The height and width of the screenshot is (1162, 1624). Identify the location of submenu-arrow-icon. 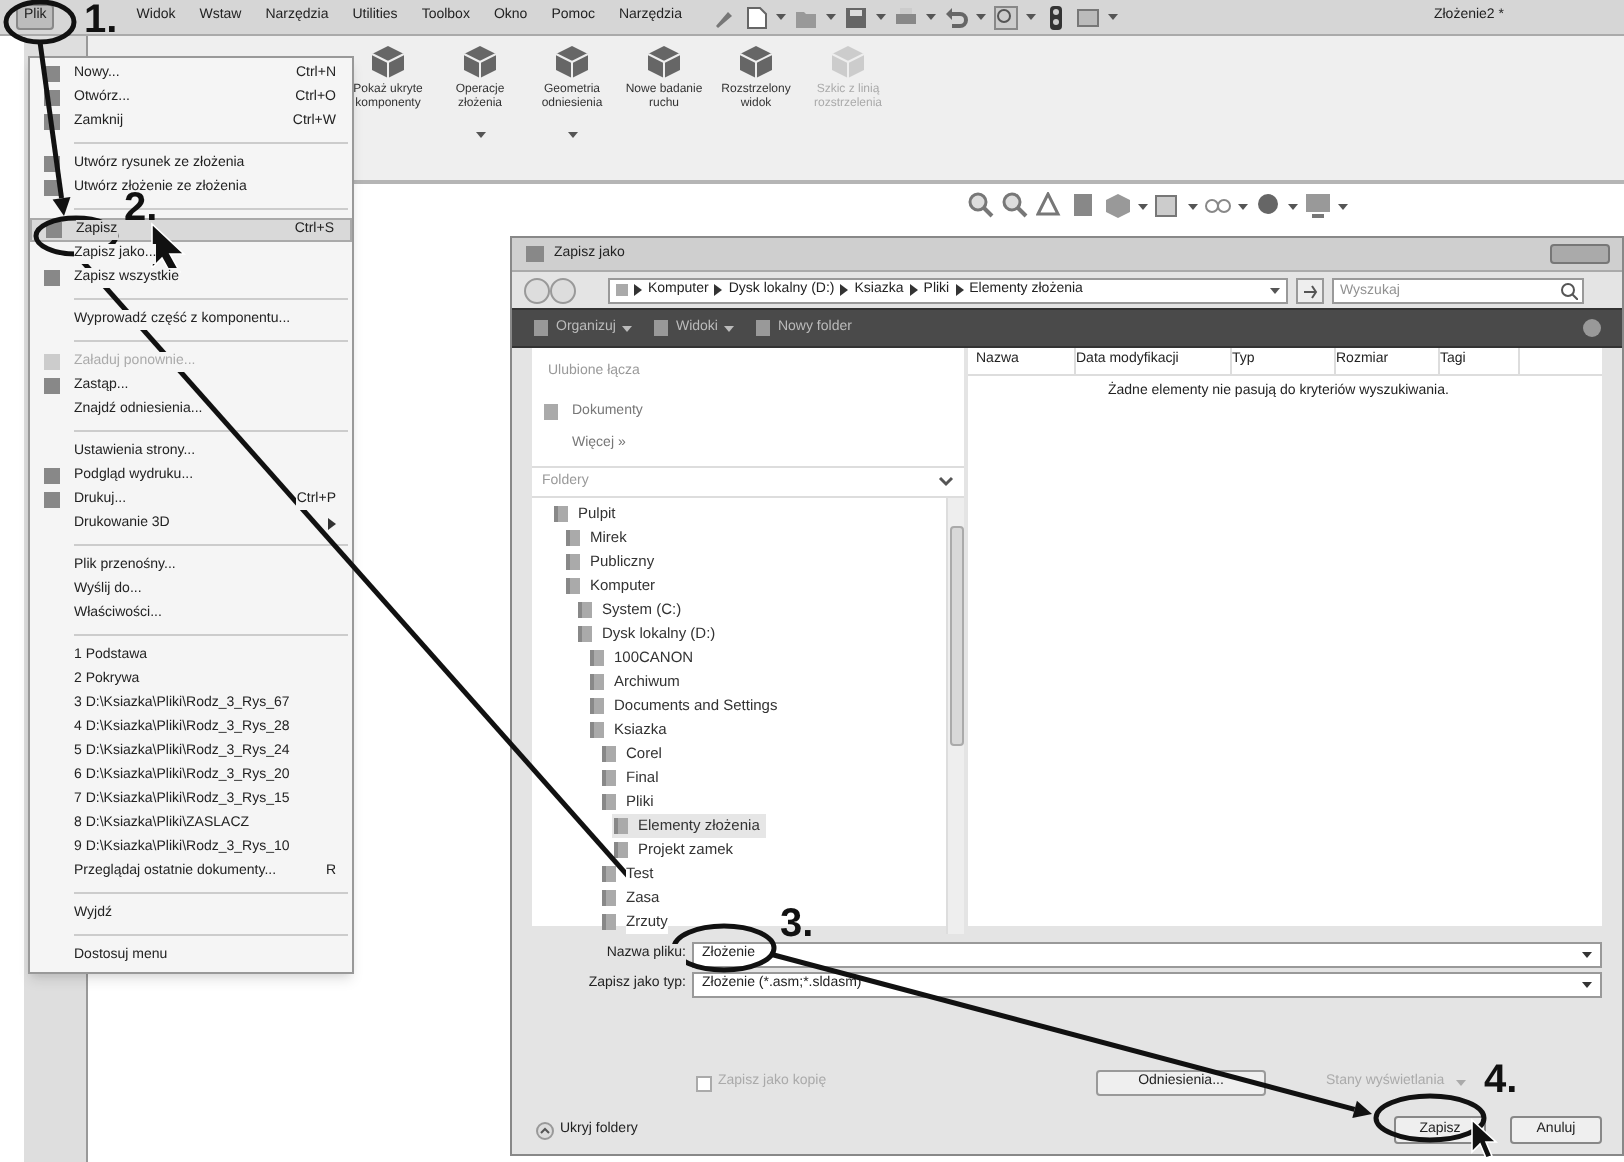
(332, 524).